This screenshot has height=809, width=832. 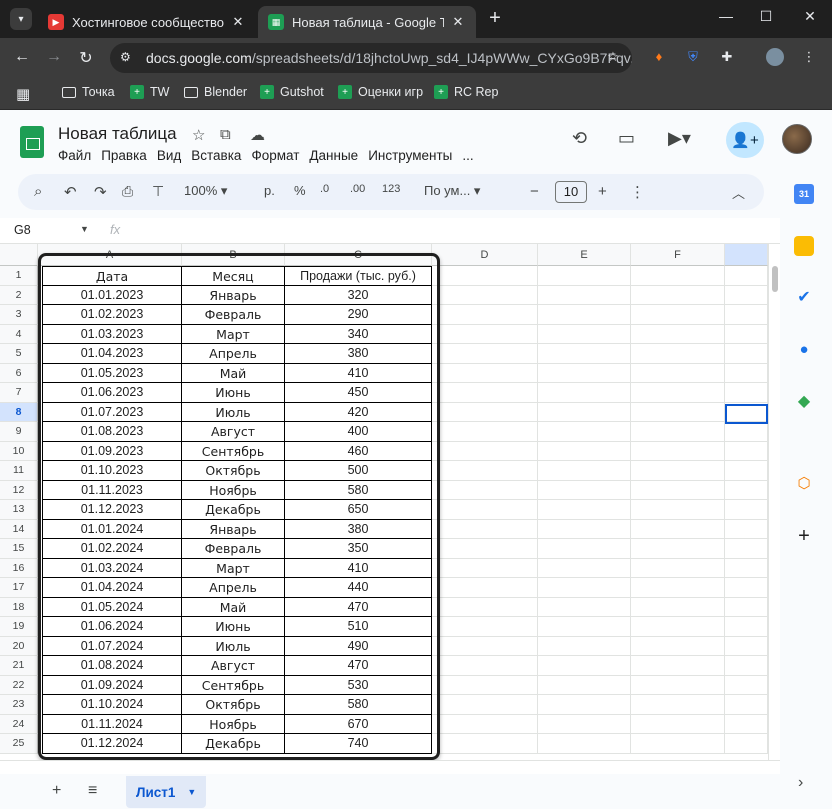 I want to click on paint-format-icon: ⊤, so click(x=158, y=191).